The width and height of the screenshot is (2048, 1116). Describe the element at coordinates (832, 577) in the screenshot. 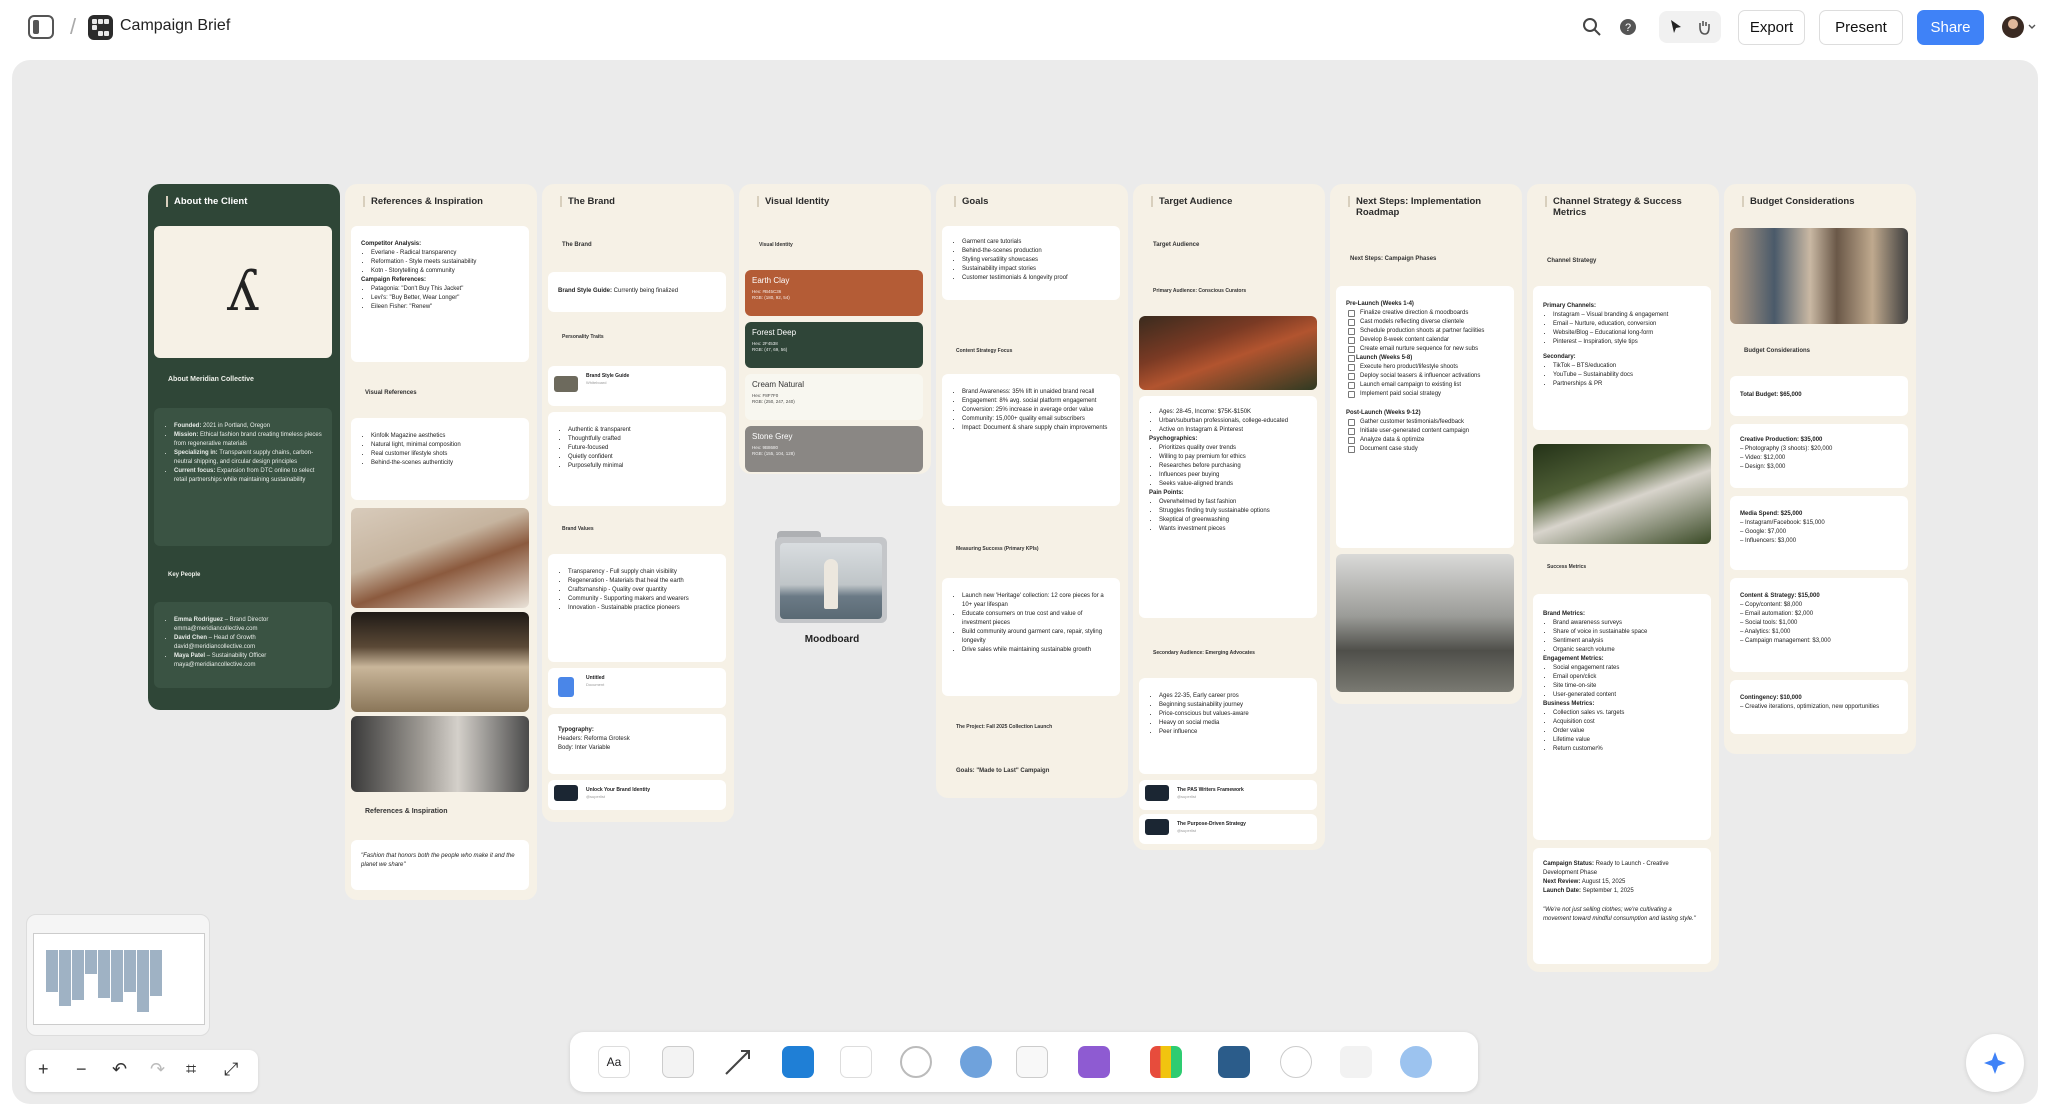

I see `moodboard-folder` at that location.